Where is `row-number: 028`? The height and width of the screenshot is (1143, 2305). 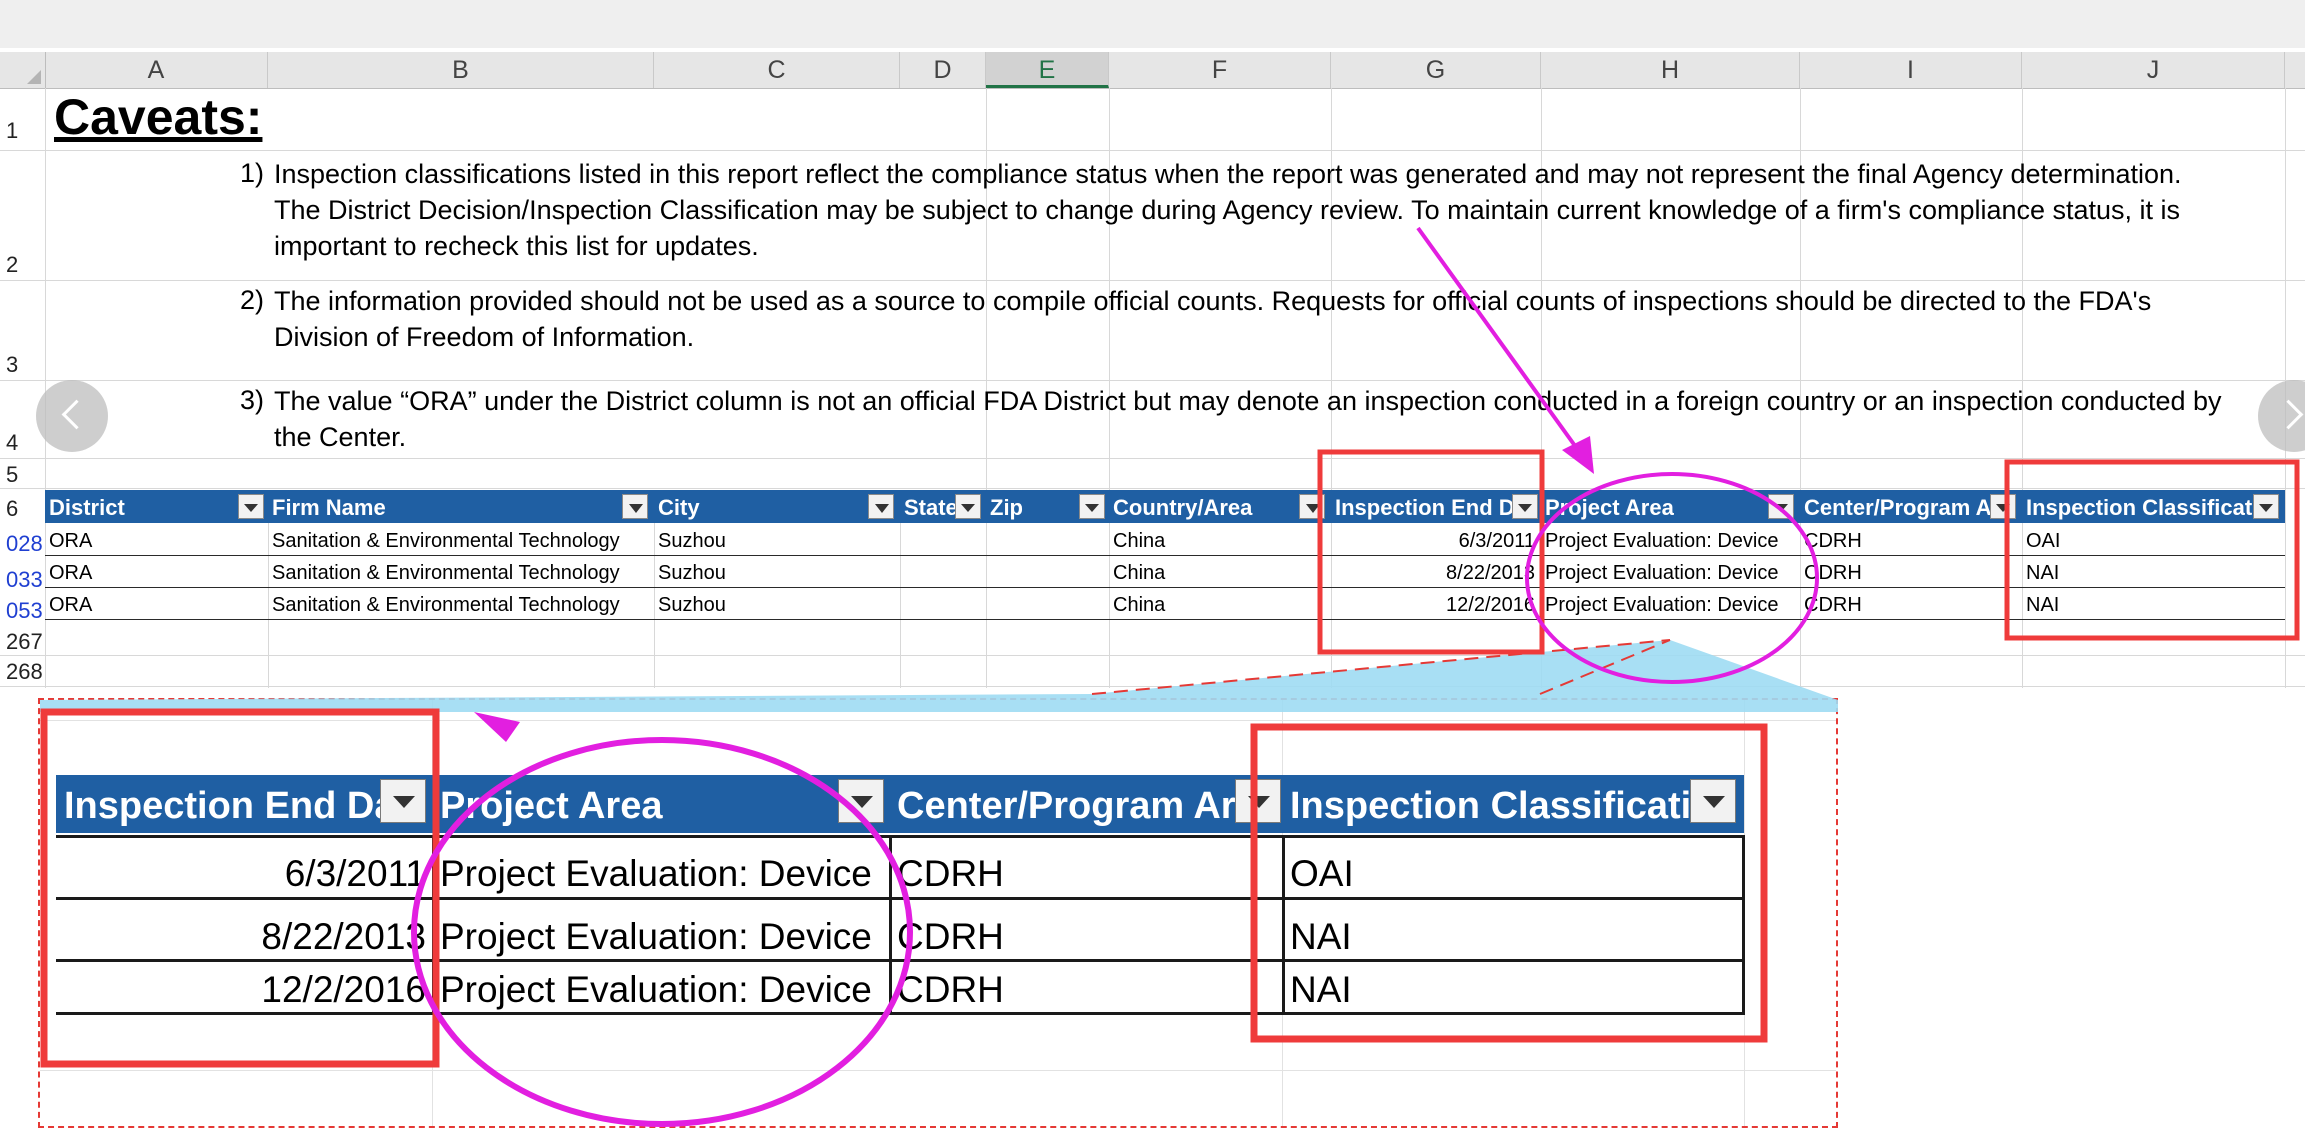 row-number: 028 is located at coordinates (22, 544).